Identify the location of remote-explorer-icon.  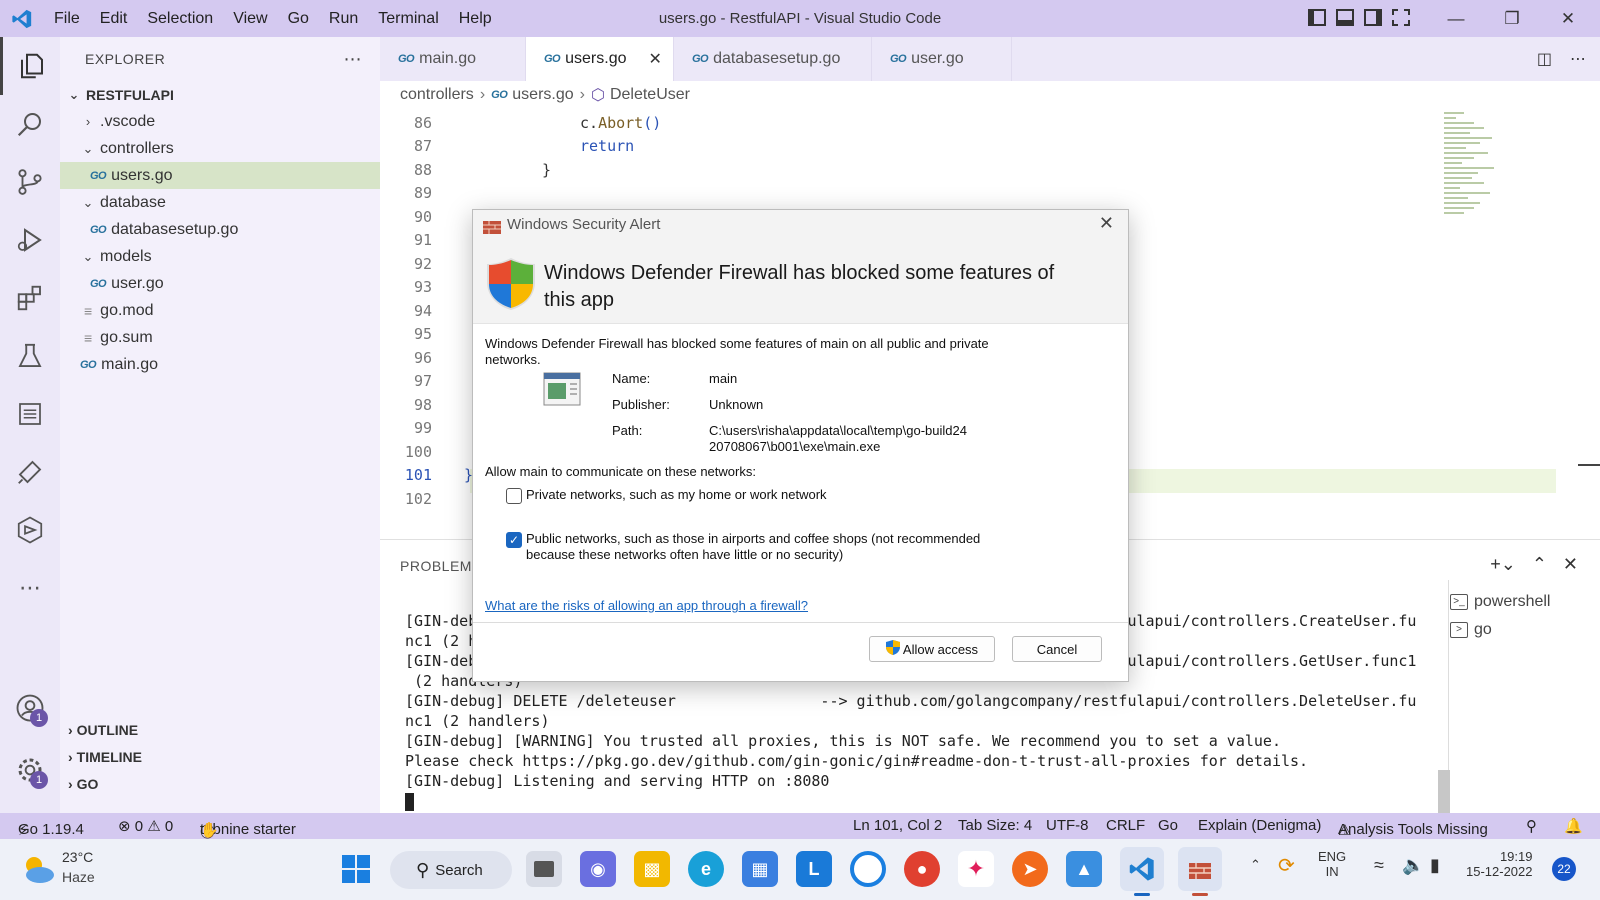
(30, 472).